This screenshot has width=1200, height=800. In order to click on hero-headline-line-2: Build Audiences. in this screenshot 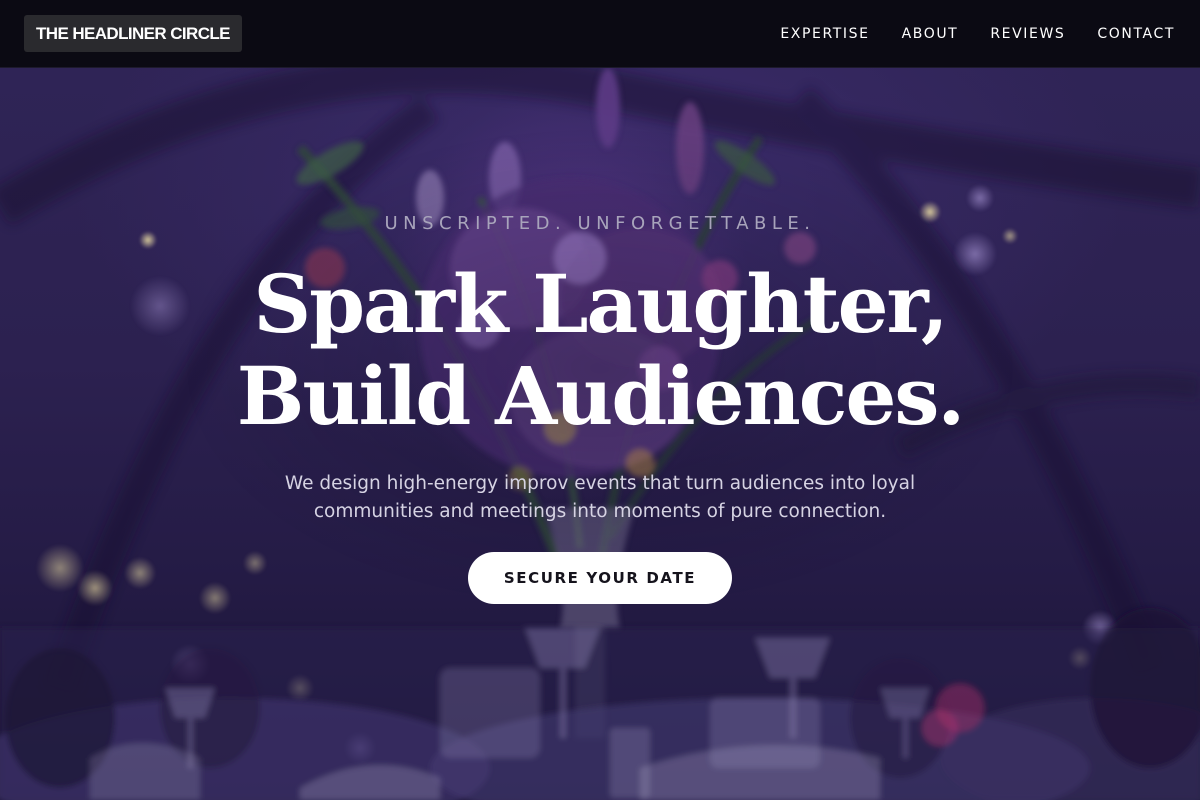, I will do `click(600, 396)`.